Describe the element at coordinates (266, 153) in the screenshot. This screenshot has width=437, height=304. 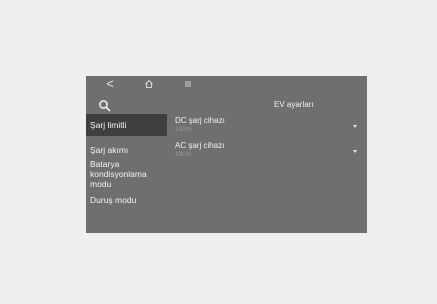
I see `ac-charger-setting: AC şarj cihazı 100%` at that location.